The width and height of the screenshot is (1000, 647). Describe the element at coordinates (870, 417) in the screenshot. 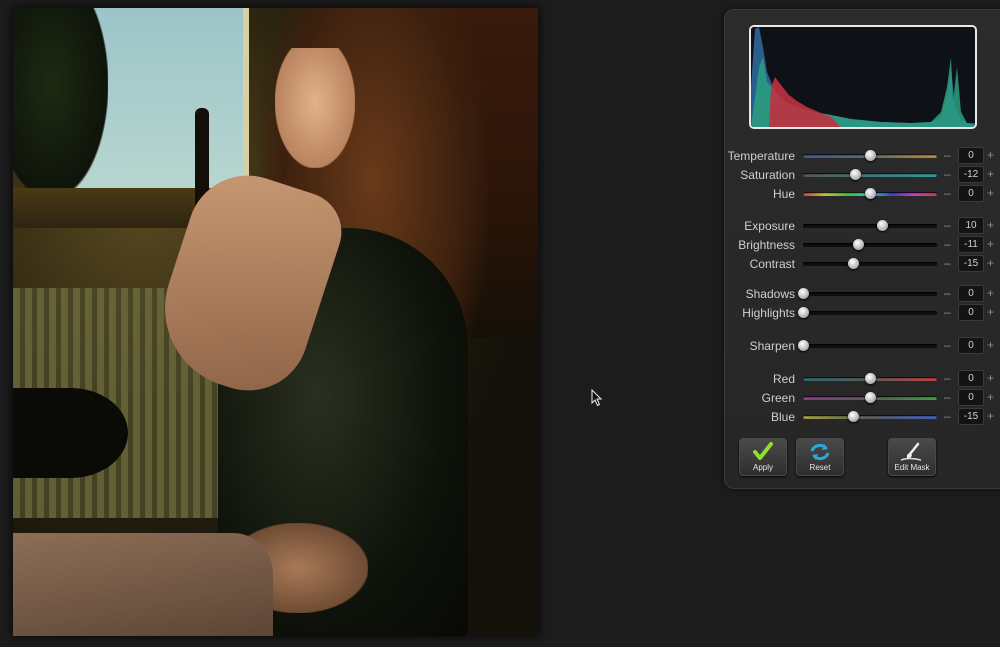

I see `blue-slider` at that location.